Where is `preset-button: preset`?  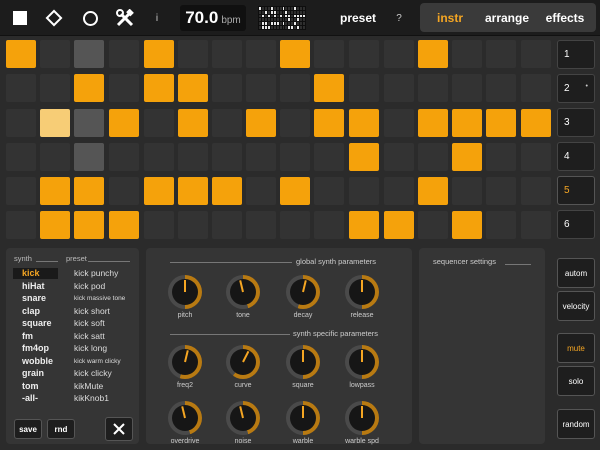 preset-button: preset is located at coordinates (358, 18).